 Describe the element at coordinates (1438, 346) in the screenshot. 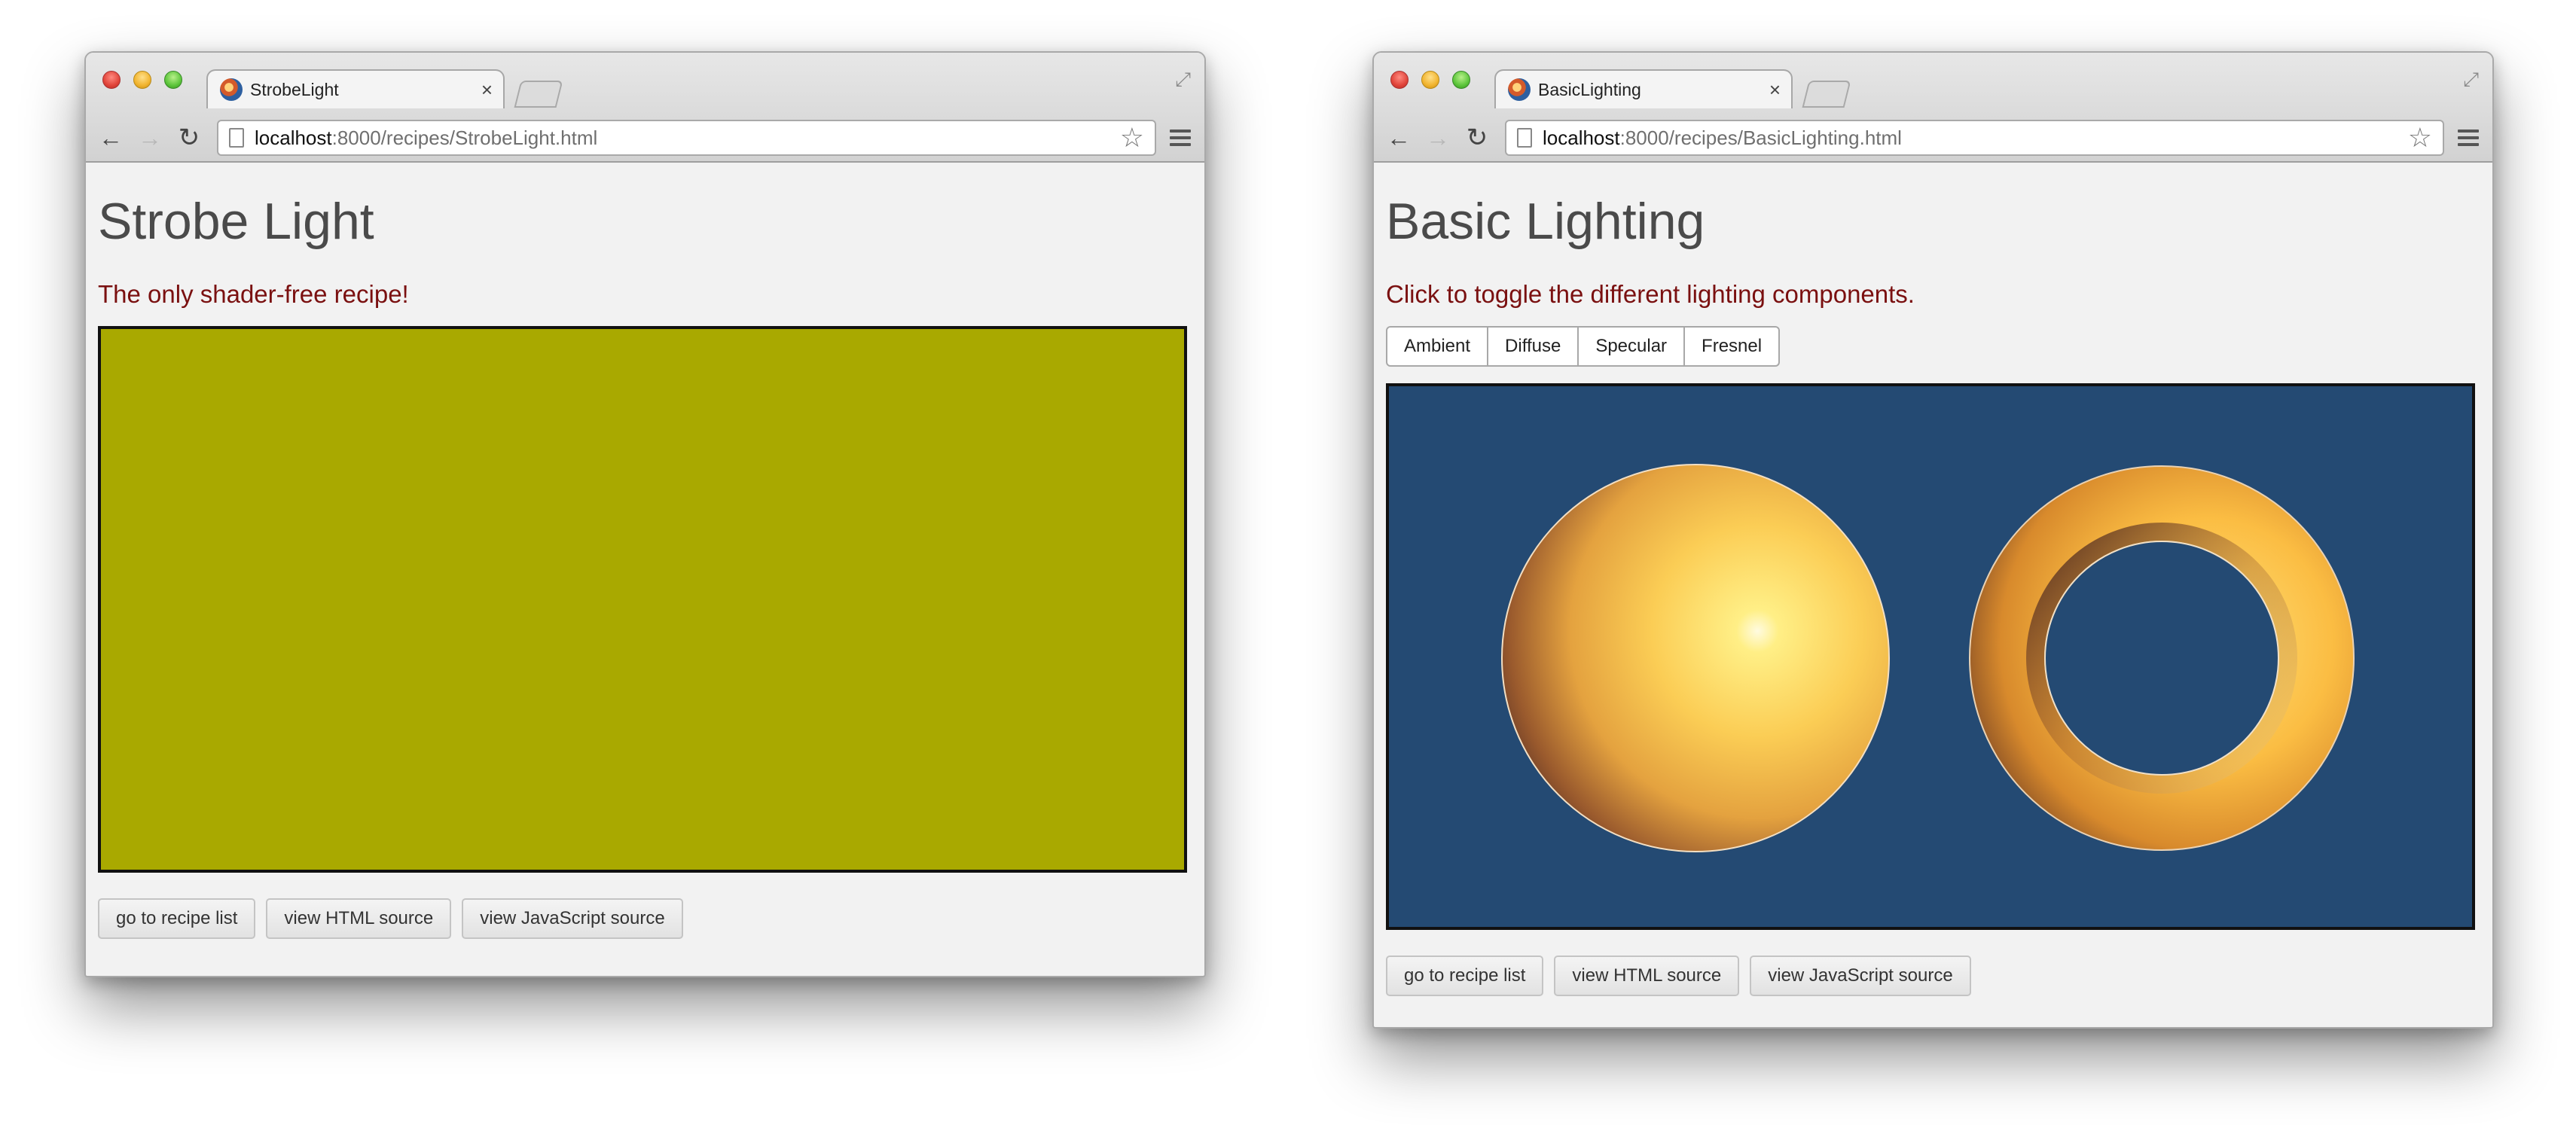

I see `ambient-toggle-button: Ambient` at that location.